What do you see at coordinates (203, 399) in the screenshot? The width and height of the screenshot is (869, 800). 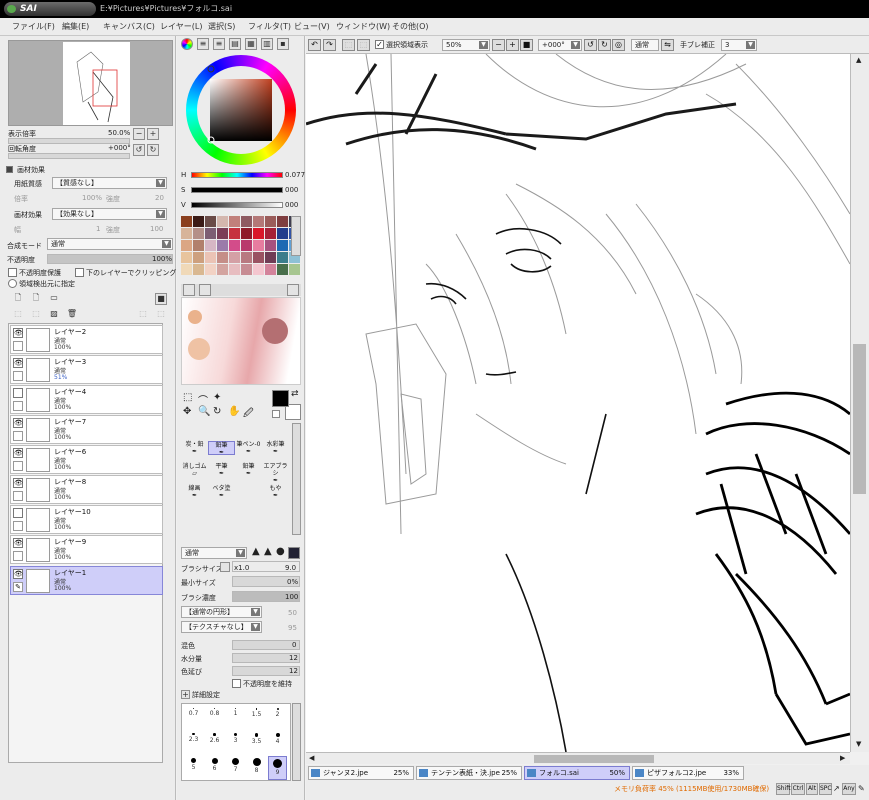 I see `lasso-icon: ⌒` at bounding box center [203, 399].